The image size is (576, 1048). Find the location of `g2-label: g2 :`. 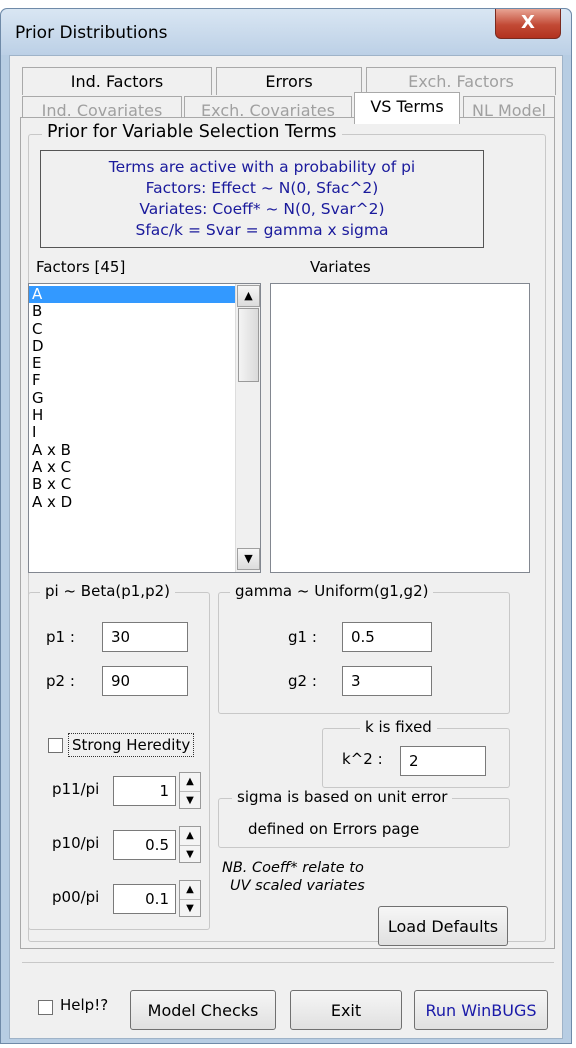

g2-label: g2 : is located at coordinates (302, 681).